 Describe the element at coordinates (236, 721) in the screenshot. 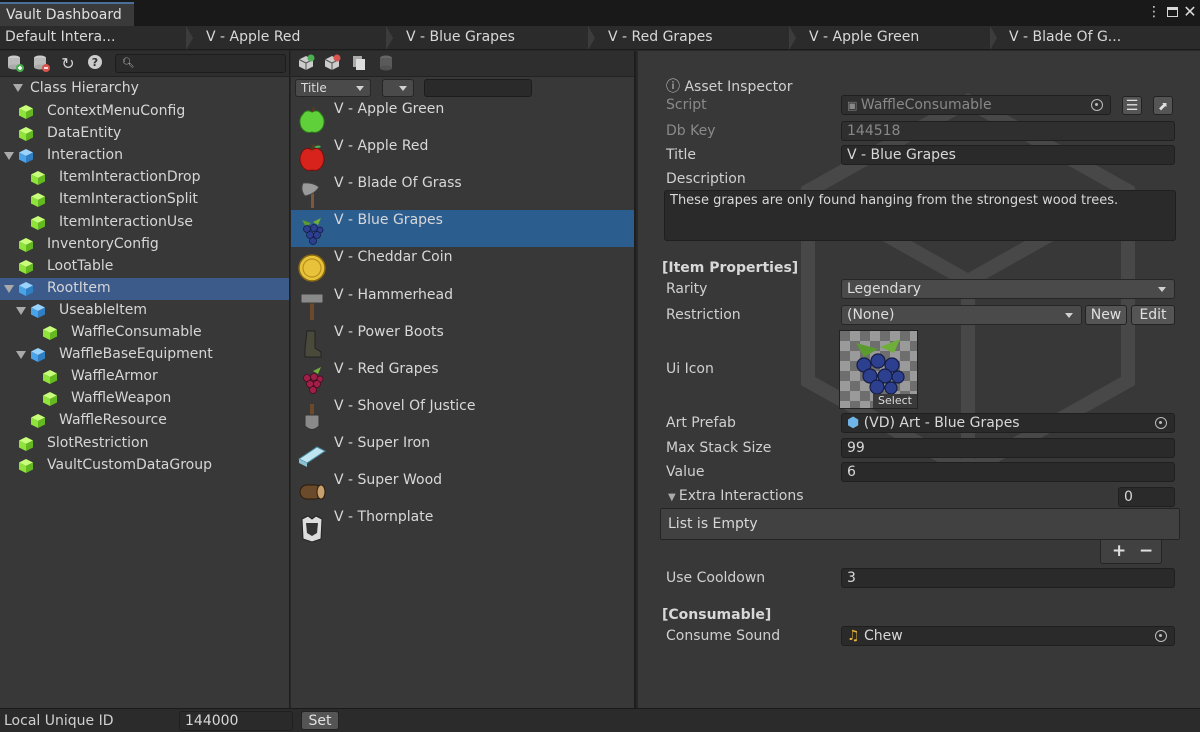

I see `uid-input: 144000` at that location.